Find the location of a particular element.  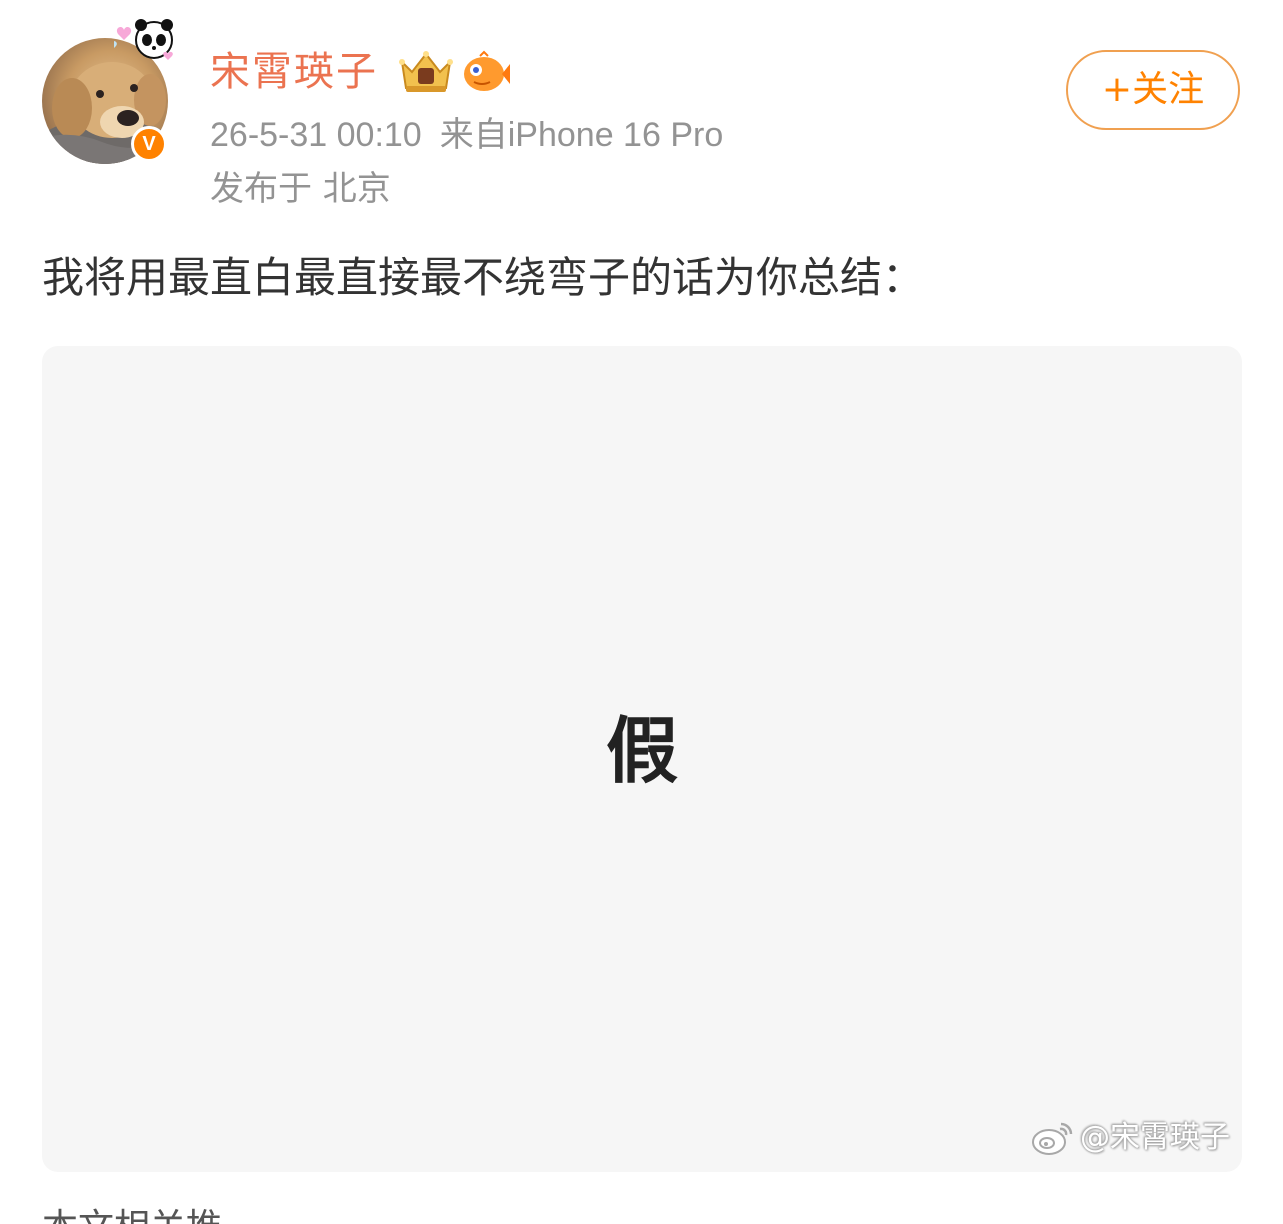

weibo-logo-icon is located at coordinates (1053, 1138).